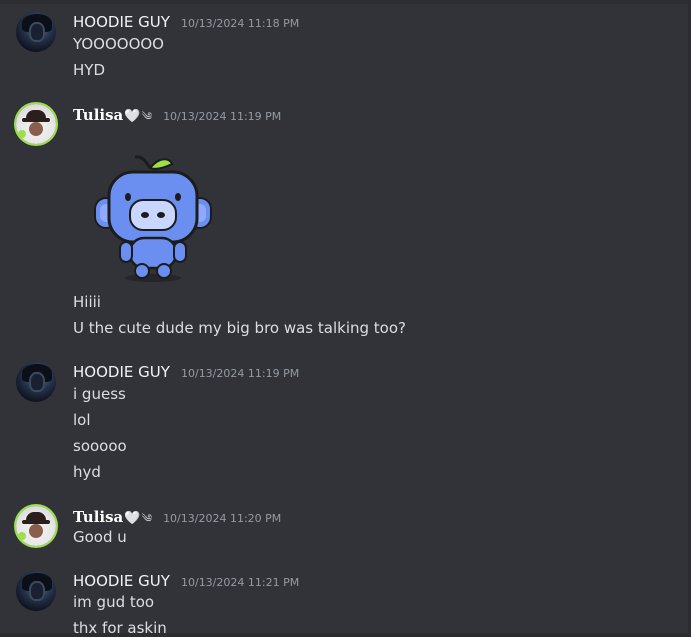  I want to click on blue-mascot-sticker-icon, so click(153, 218).